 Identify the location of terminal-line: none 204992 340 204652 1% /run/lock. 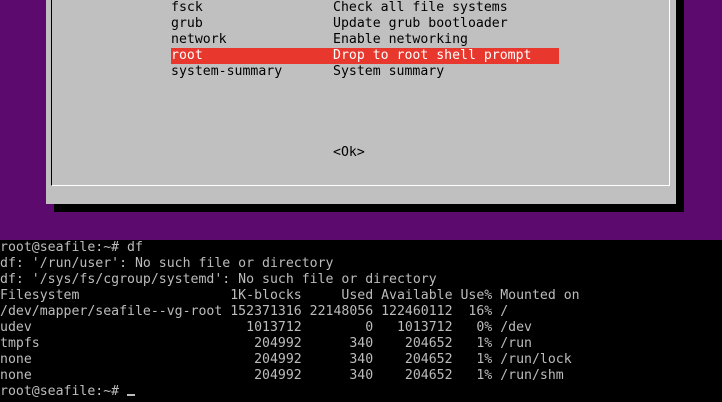
(286, 359).